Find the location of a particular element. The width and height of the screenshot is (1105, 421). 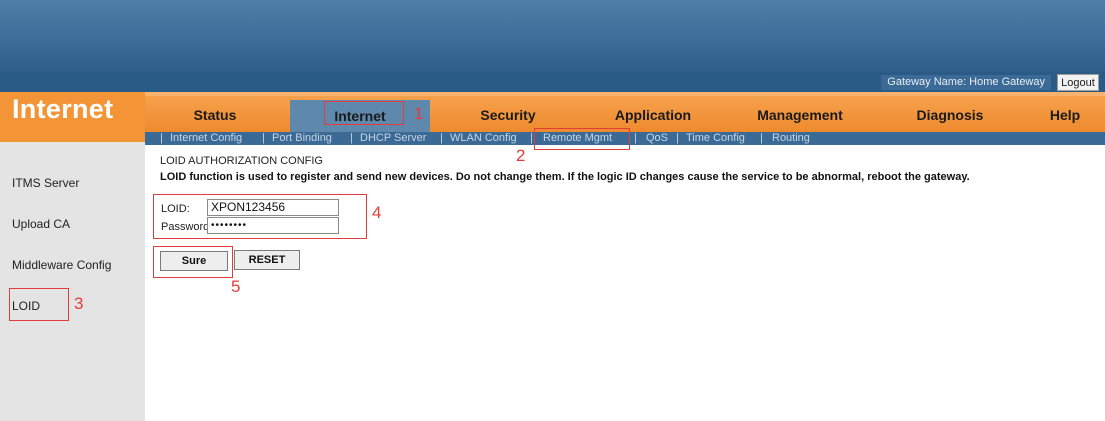

annotation-box-credentials is located at coordinates (260, 216).